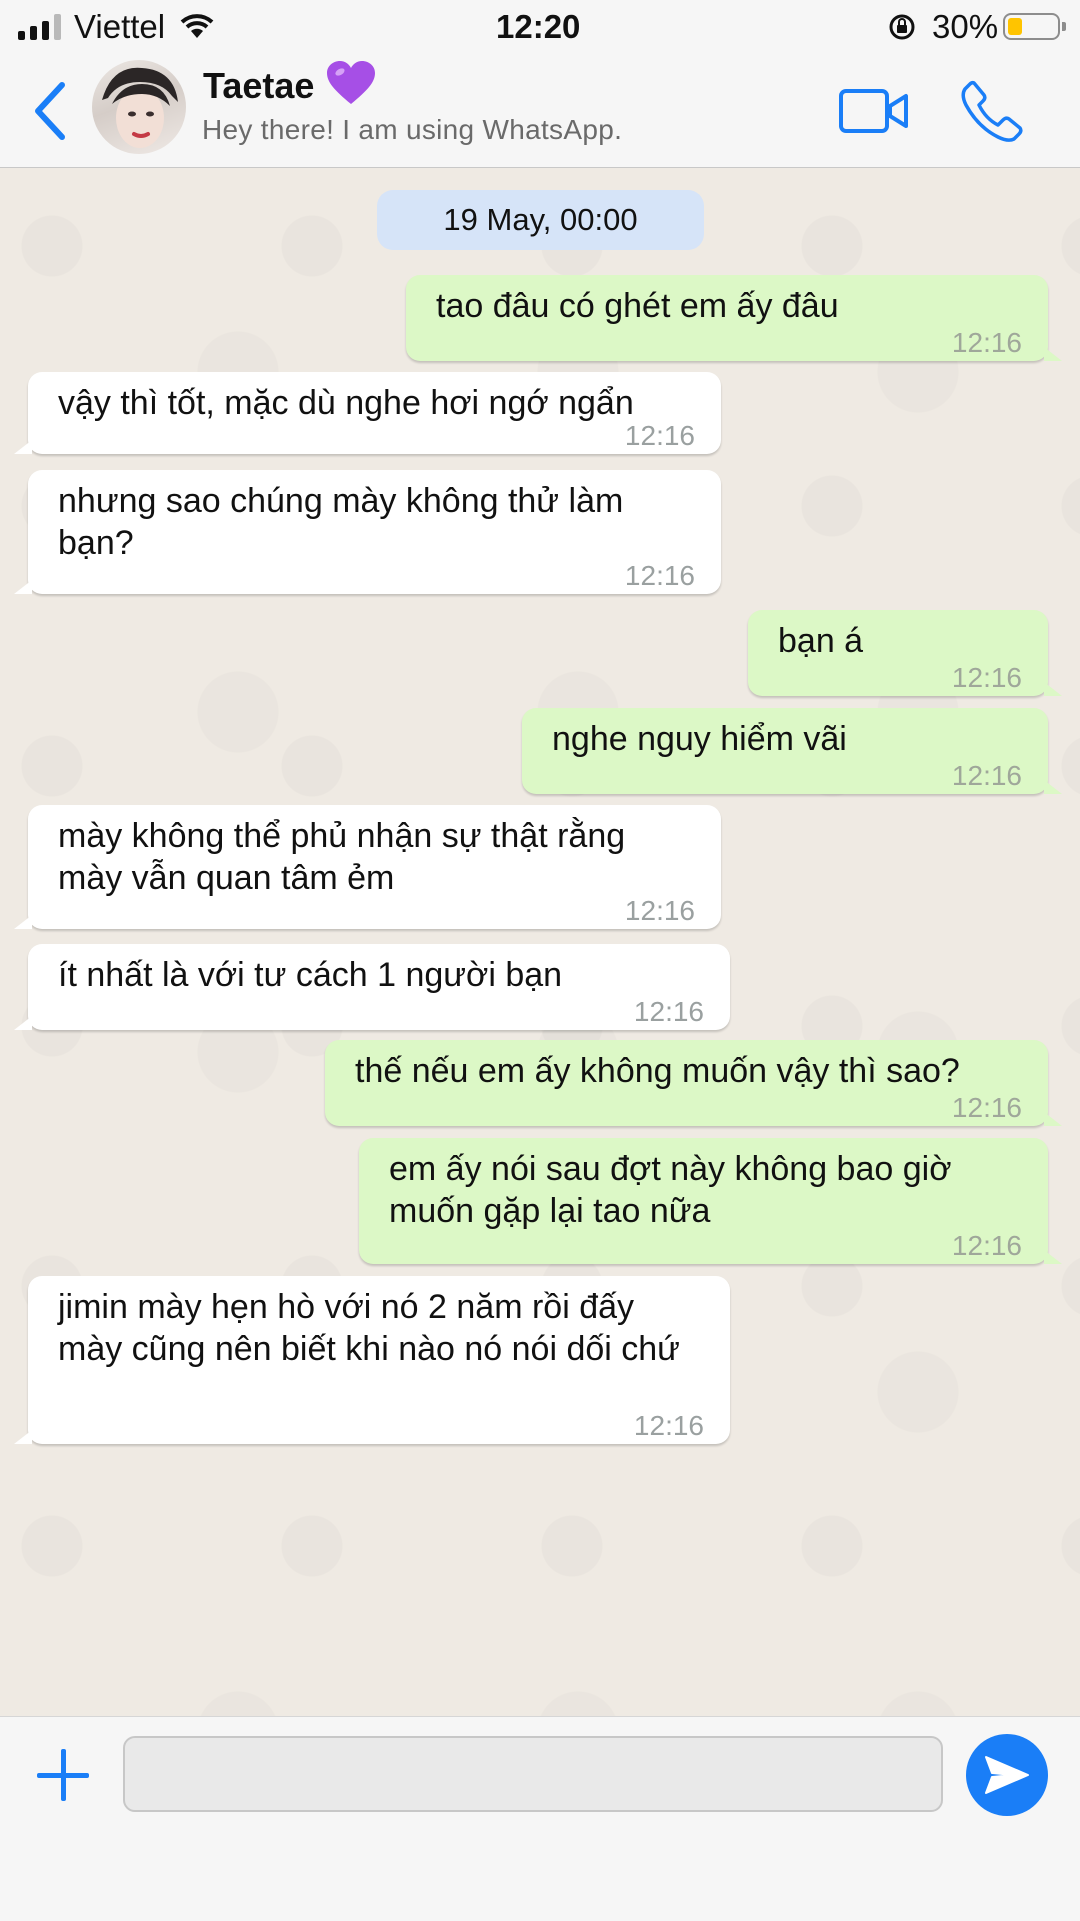 The height and width of the screenshot is (1921, 1080). What do you see at coordinates (992, 111) in the screenshot?
I see `phone-call-icon` at bounding box center [992, 111].